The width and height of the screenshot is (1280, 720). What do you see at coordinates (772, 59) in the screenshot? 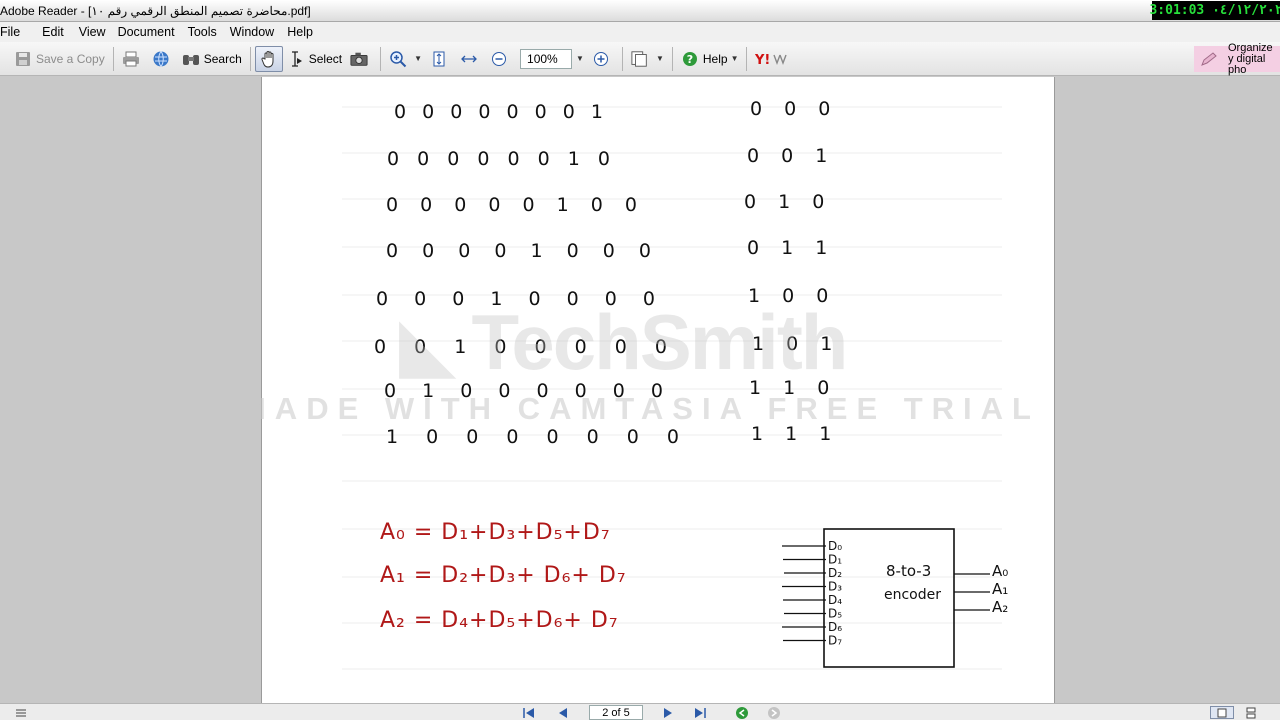
I see `yahoo-button: Y!` at bounding box center [772, 59].